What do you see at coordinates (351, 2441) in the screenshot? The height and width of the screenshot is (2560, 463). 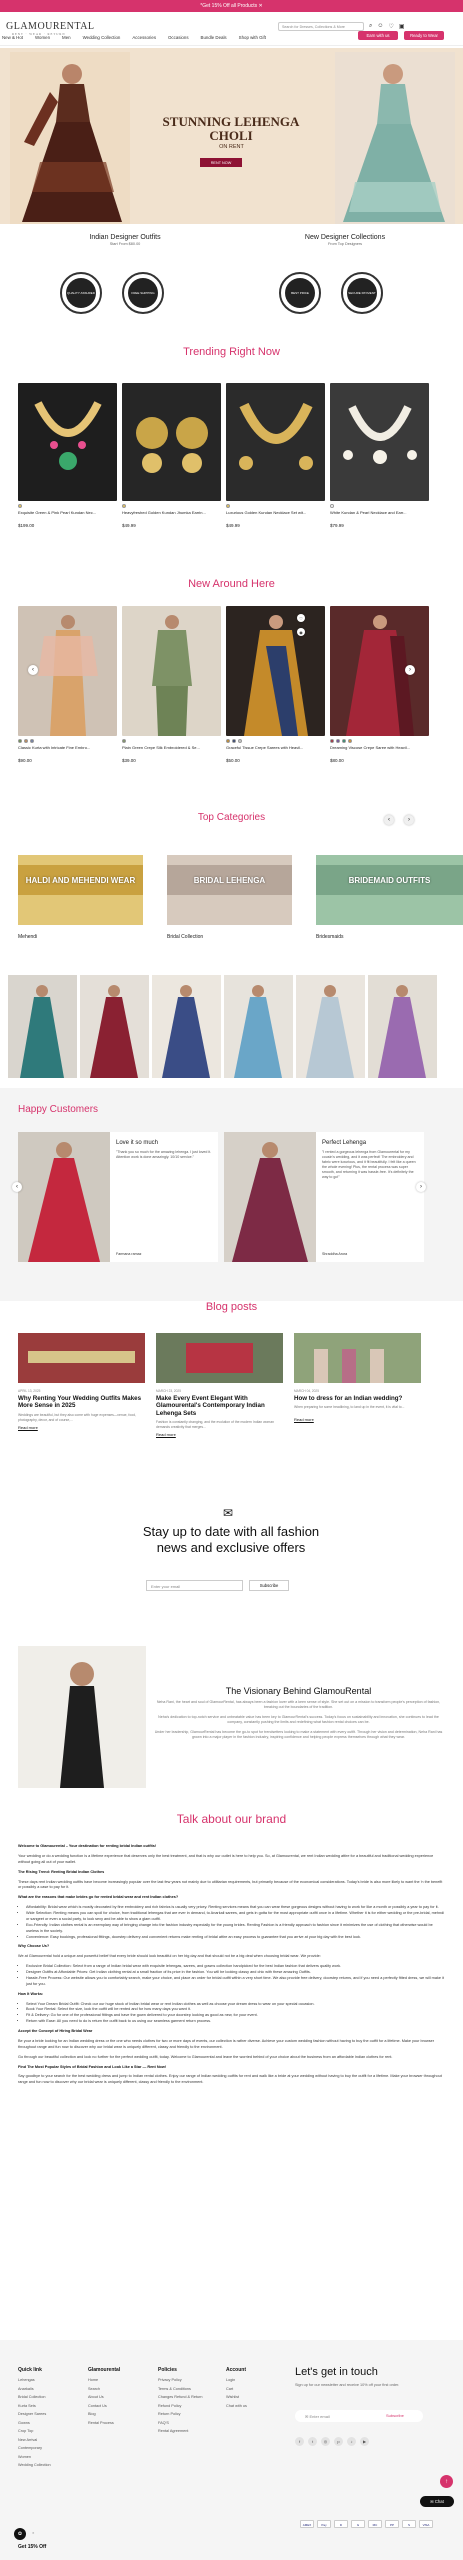 I see `tiktok-icon: ♪` at bounding box center [351, 2441].